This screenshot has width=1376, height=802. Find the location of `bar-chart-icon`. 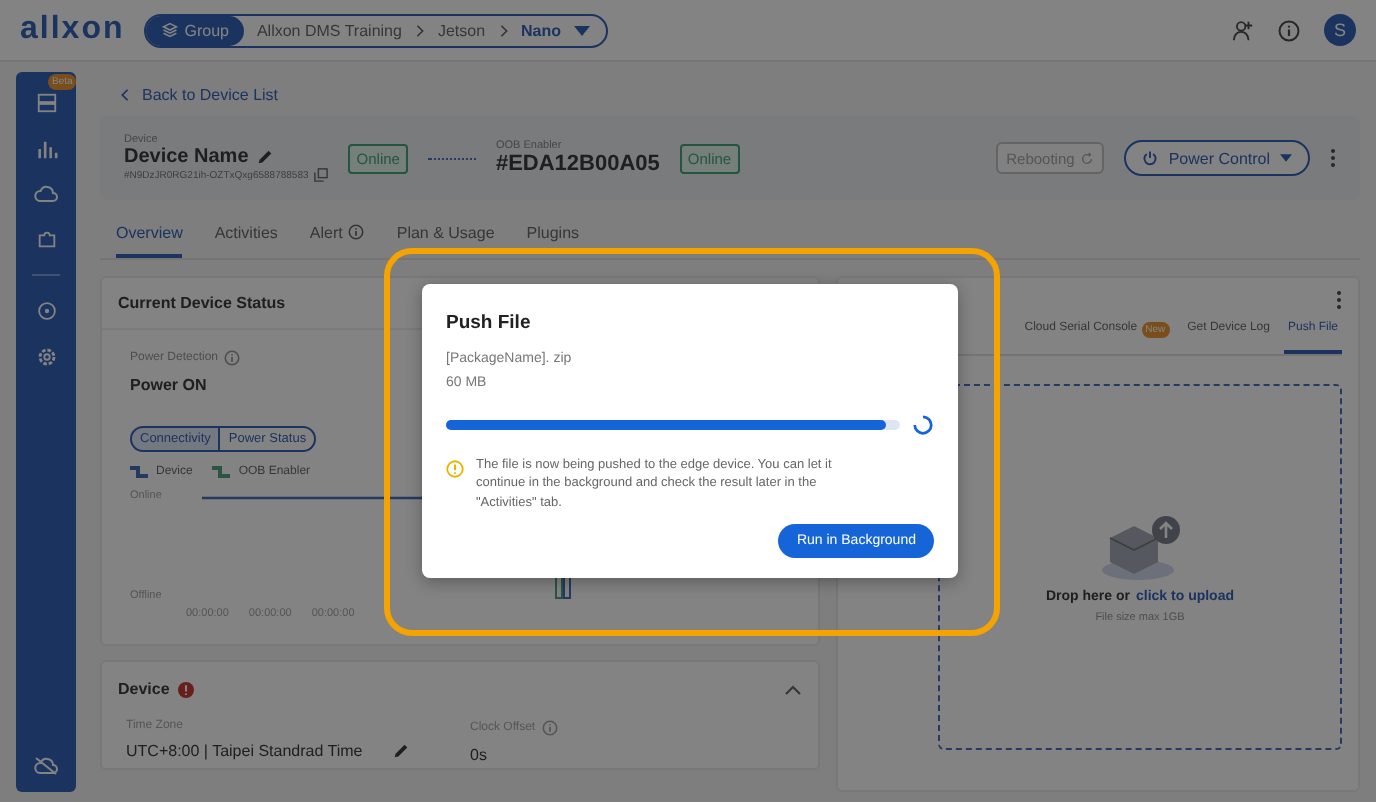

bar-chart-icon is located at coordinates (46, 149).